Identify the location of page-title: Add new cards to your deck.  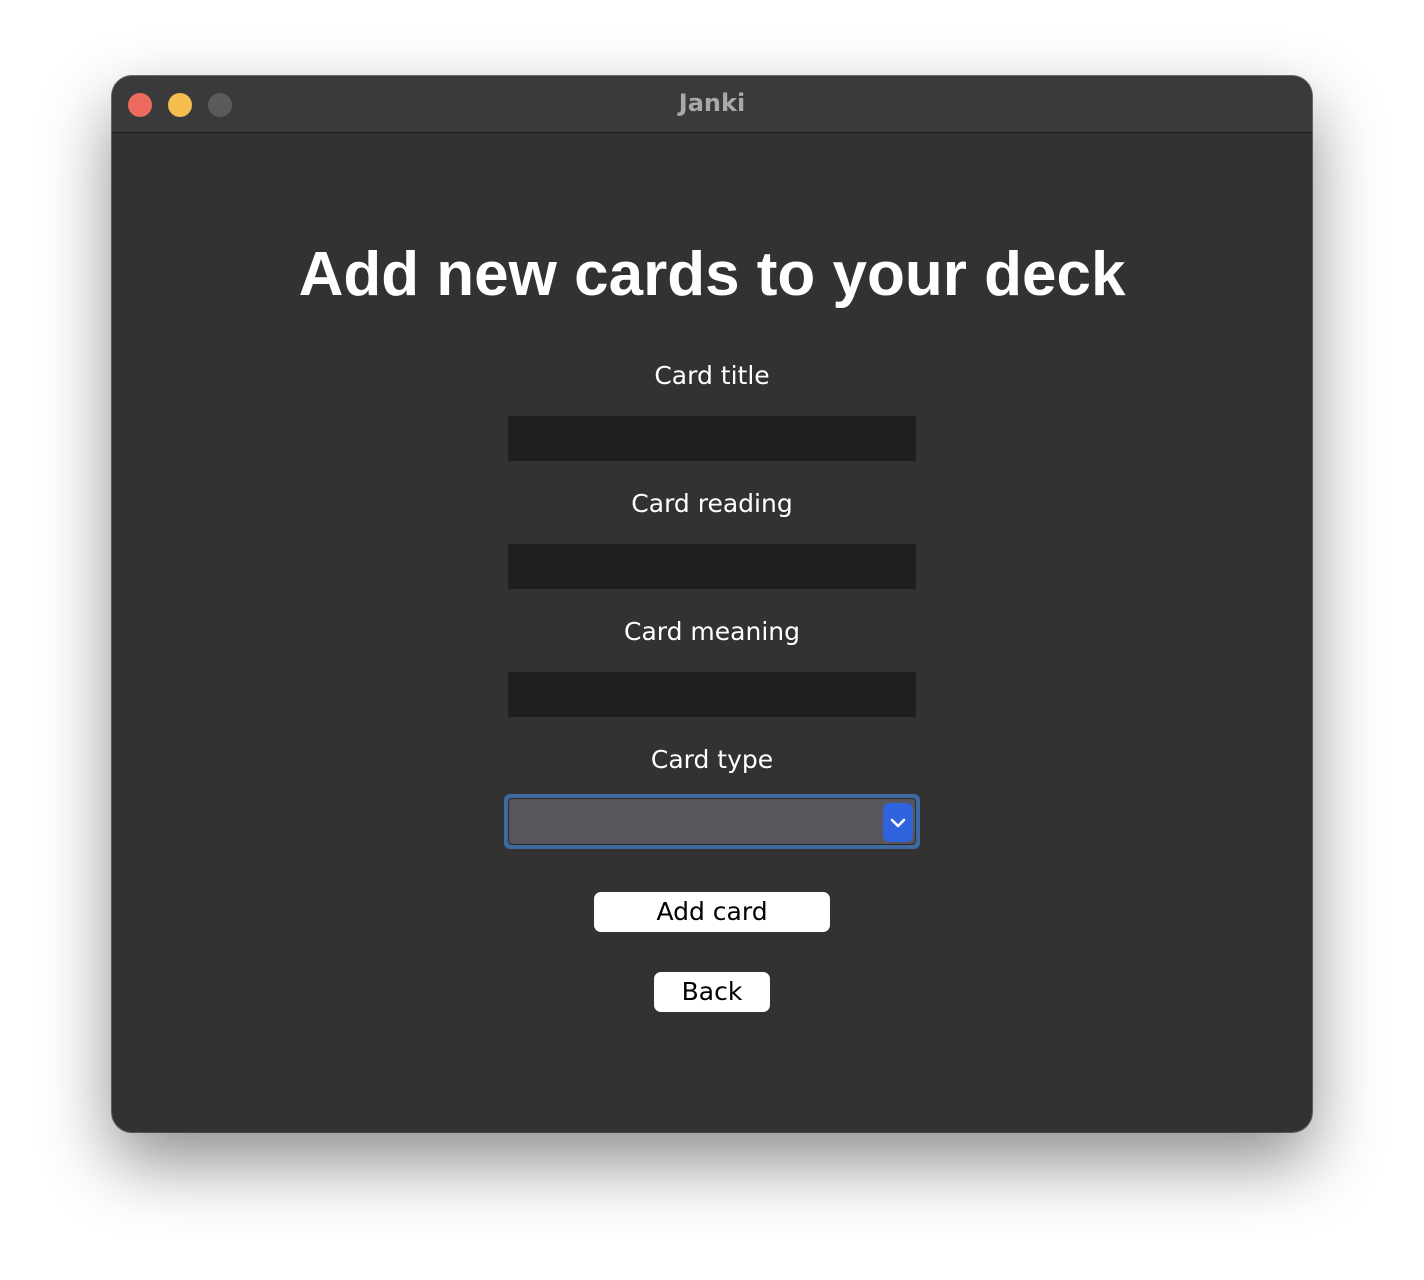
(712, 274).